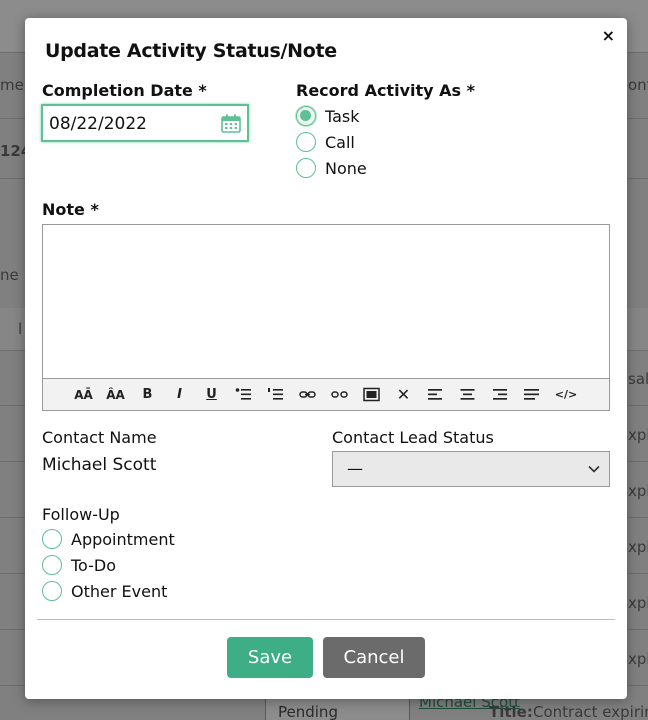 The height and width of the screenshot is (720, 648). What do you see at coordinates (243, 395) in the screenshot?
I see `bulleted-list-icon` at bounding box center [243, 395].